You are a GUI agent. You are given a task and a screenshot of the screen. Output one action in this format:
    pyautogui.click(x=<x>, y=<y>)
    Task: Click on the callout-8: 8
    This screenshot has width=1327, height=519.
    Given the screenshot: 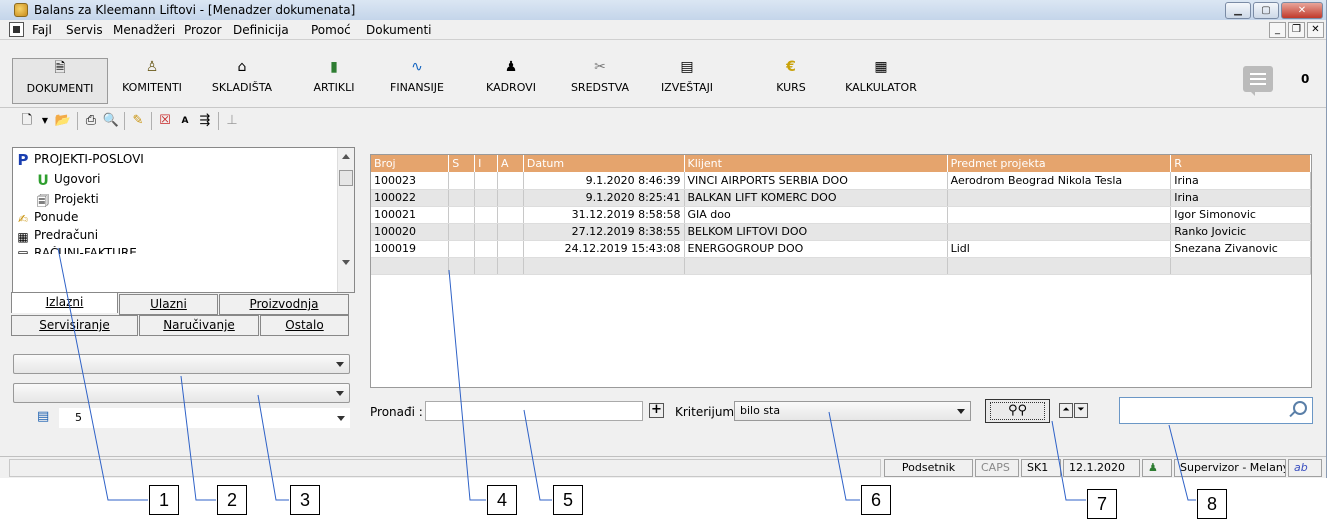 What is the action you would take?
    pyautogui.click(x=1212, y=504)
    